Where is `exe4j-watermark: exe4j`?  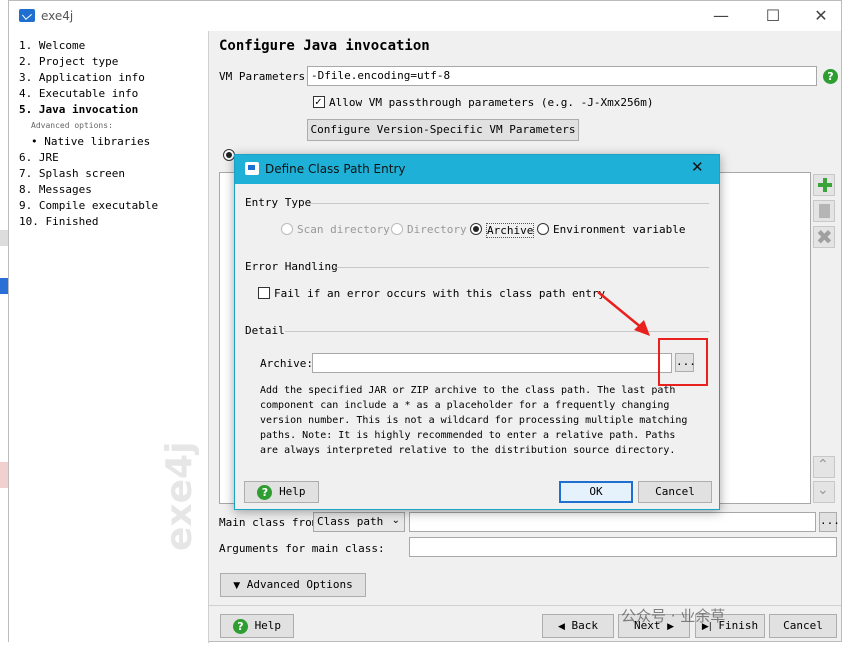 exe4j-watermark: exe4j is located at coordinates (179, 496).